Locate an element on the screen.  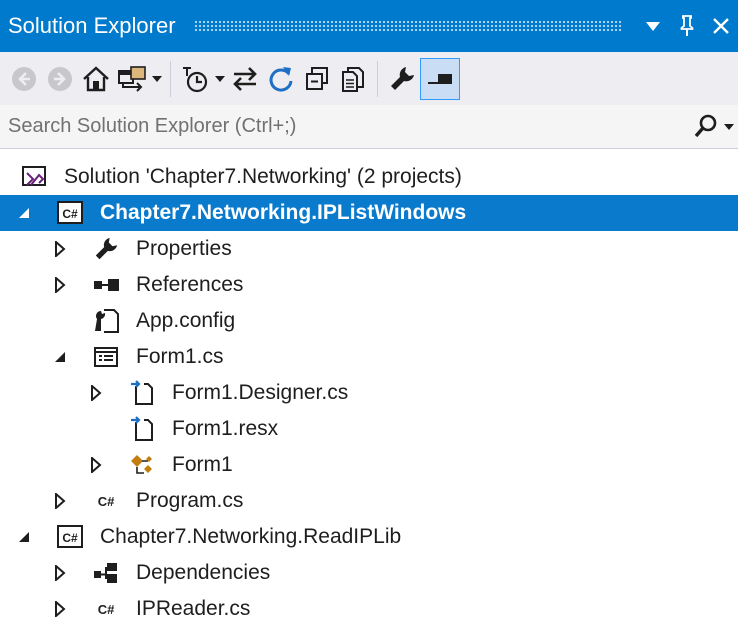
config-file-icon is located at coordinates (106, 321).